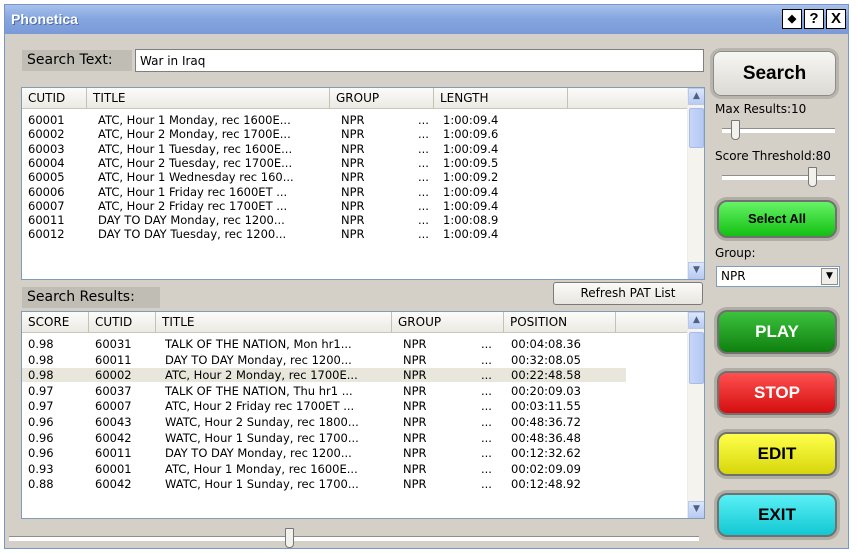 The image size is (857, 553). What do you see at coordinates (113, 344) in the screenshot?
I see `results-cell-cutid: 60031` at bounding box center [113, 344].